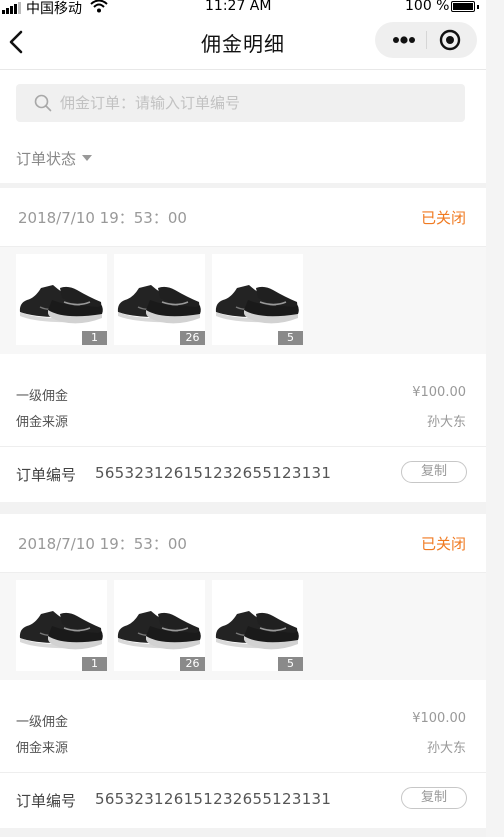  What do you see at coordinates (238, 7) in the screenshot?
I see `clock-time: 11:27 AM` at bounding box center [238, 7].